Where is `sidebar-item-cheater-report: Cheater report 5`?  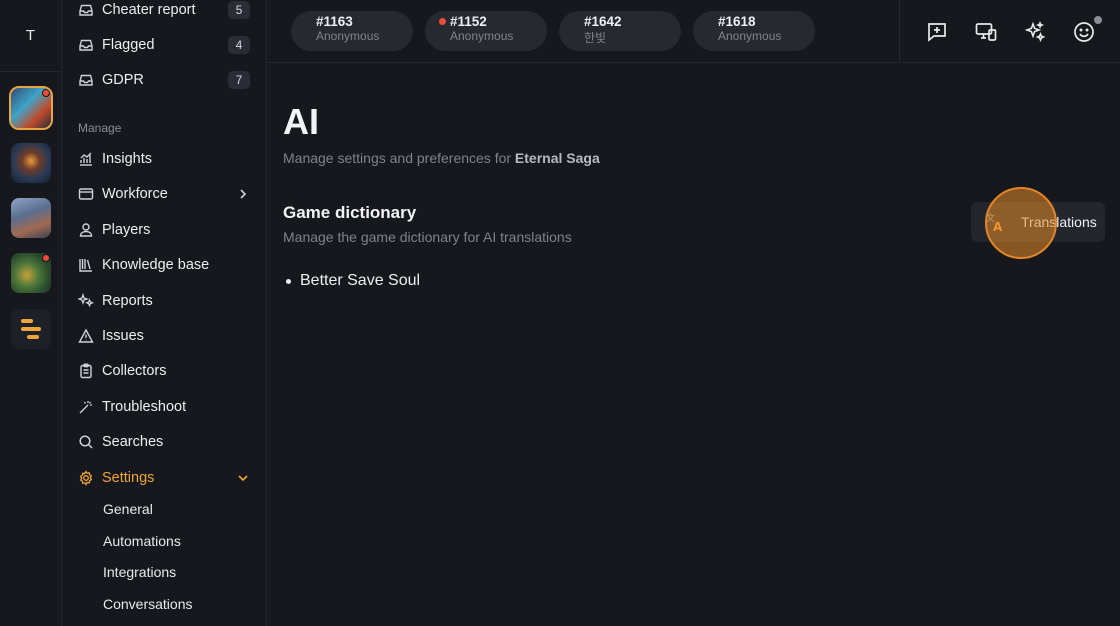 sidebar-item-cheater-report: Cheater report 5 is located at coordinates (164, 12).